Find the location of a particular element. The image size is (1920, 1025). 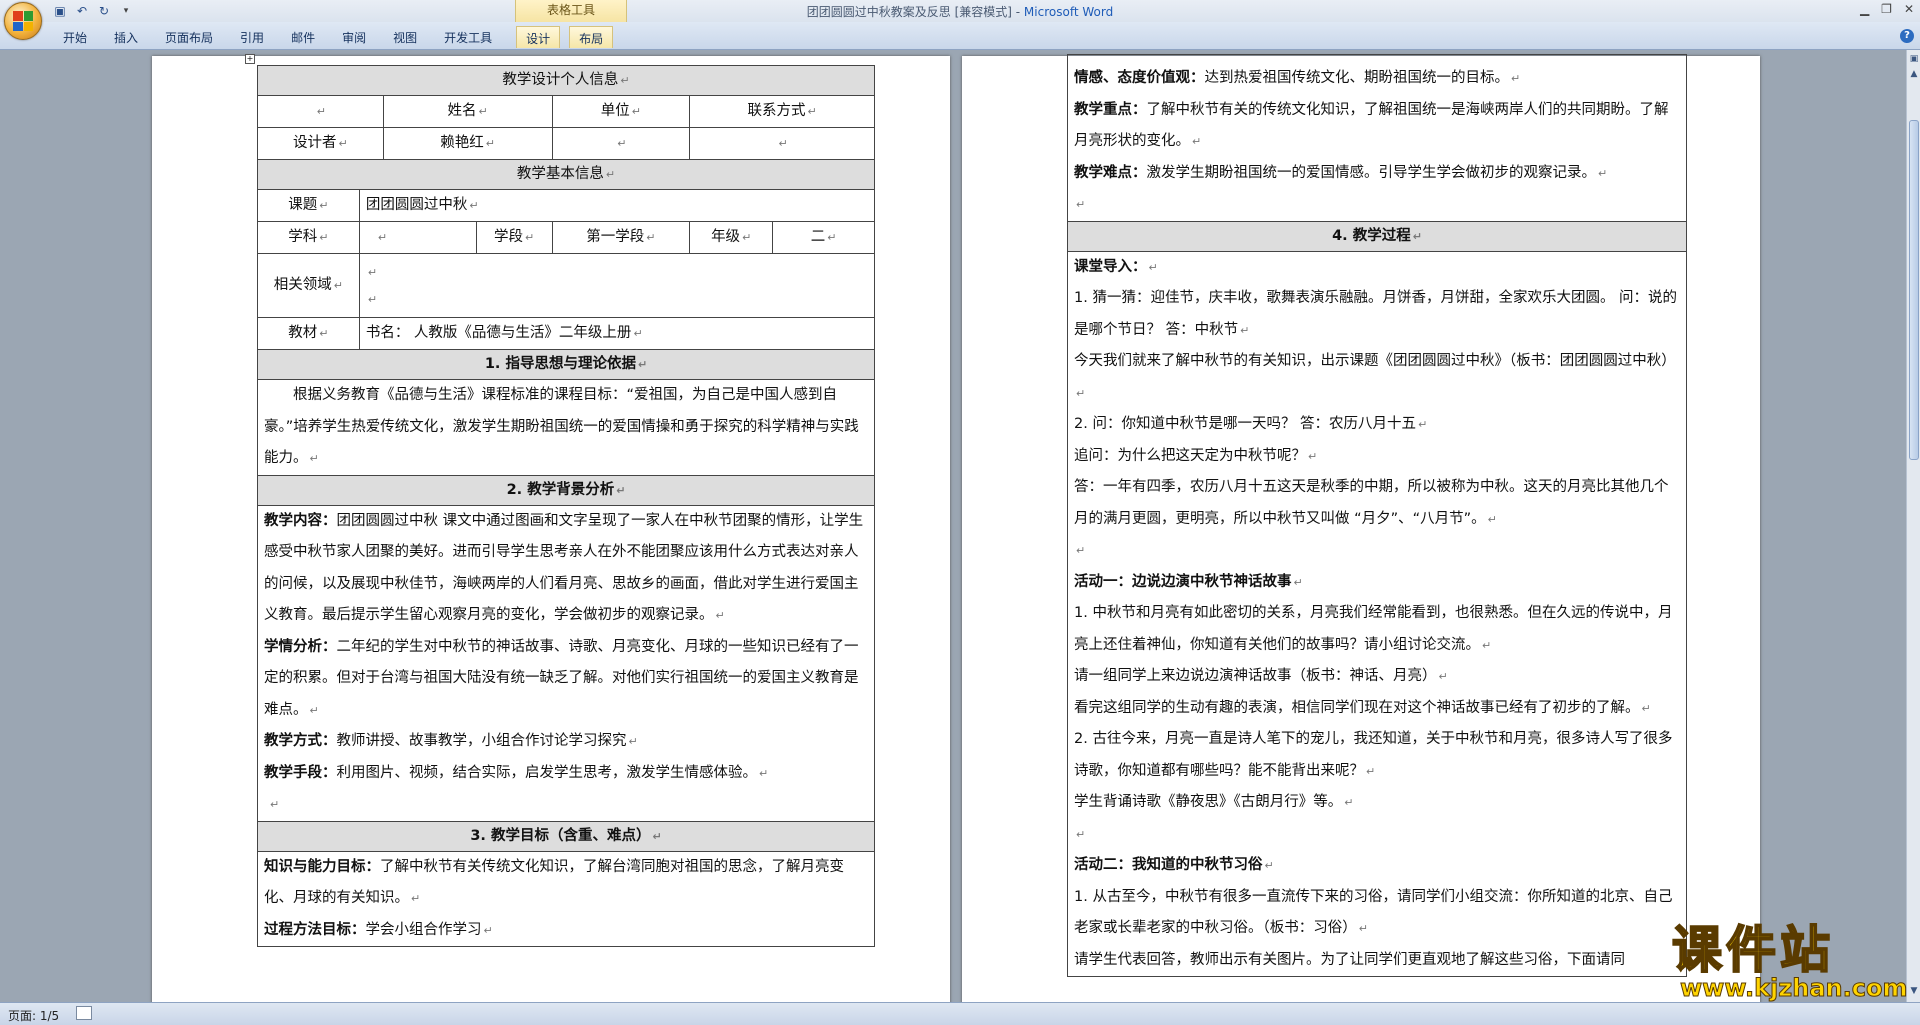

window-controls: ▁ ❐ ✕ is located at coordinates (1887, 9).